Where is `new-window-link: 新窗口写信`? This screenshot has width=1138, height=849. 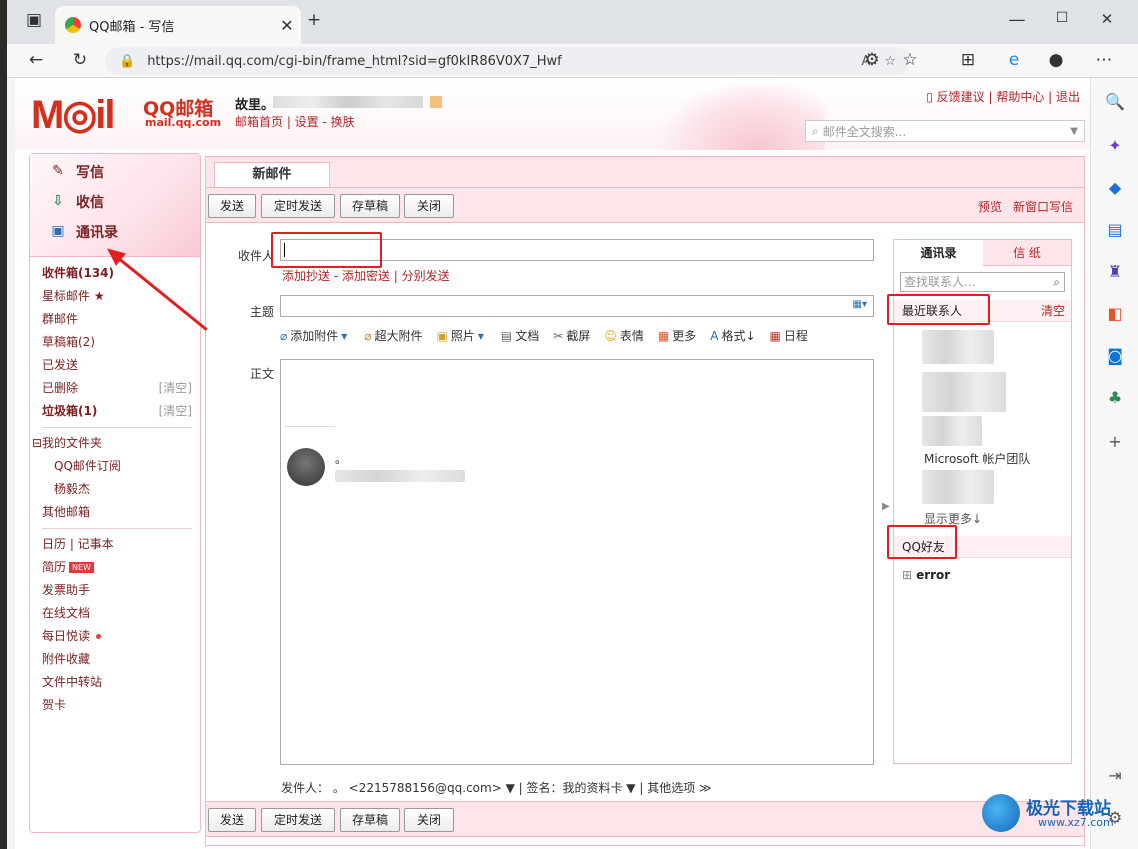
new-window-link: 新窗口写信 is located at coordinates (1043, 206).